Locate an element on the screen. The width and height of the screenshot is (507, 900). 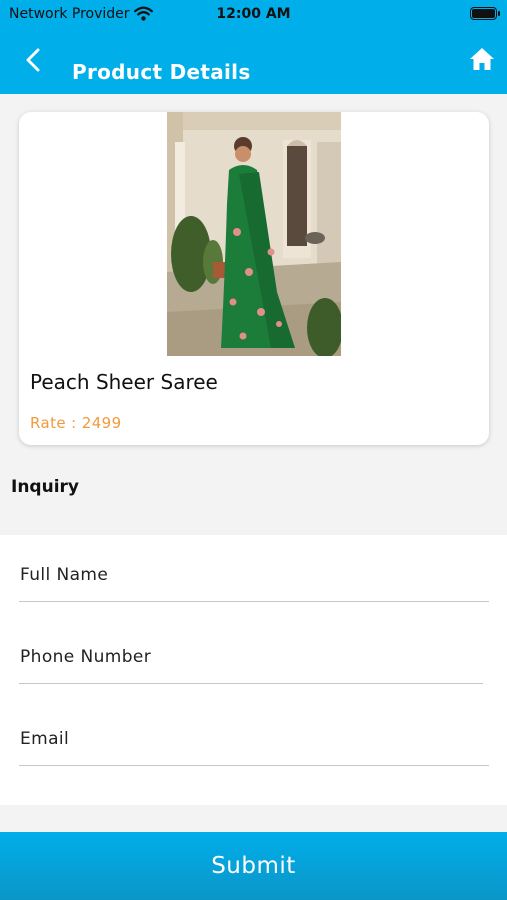
status-time: 12:00 AM is located at coordinates (253, 14).